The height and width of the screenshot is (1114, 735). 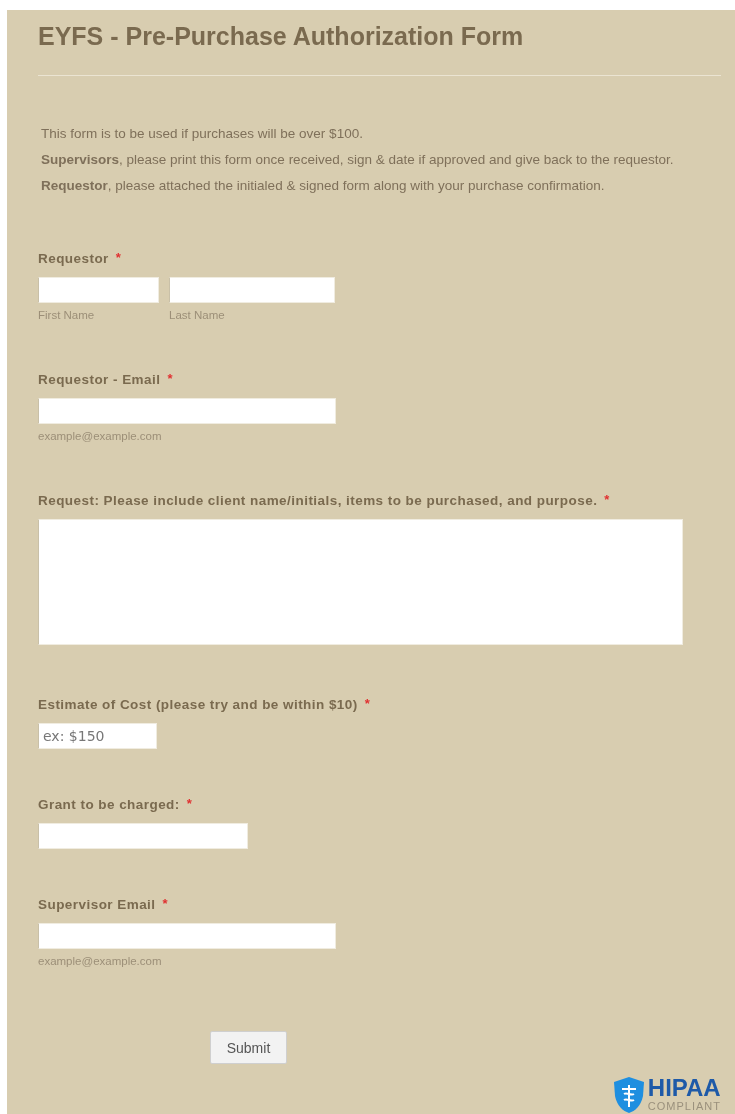 I want to click on field-label: Supervisor Email, so click(x=97, y=904).